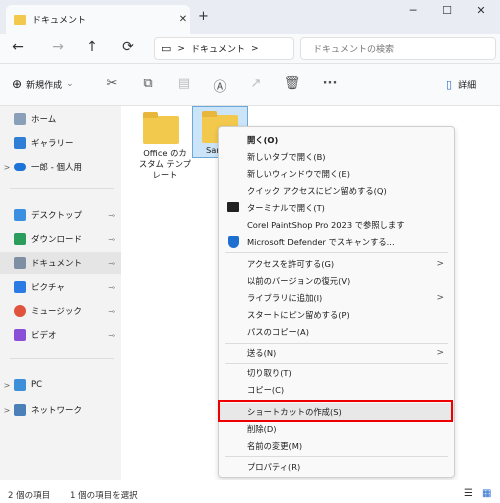 This screenshot has width=500, height=503. I want to click on menu-item-open-new-window: 新しいウィンドウで開く(E), so click(336, 173).